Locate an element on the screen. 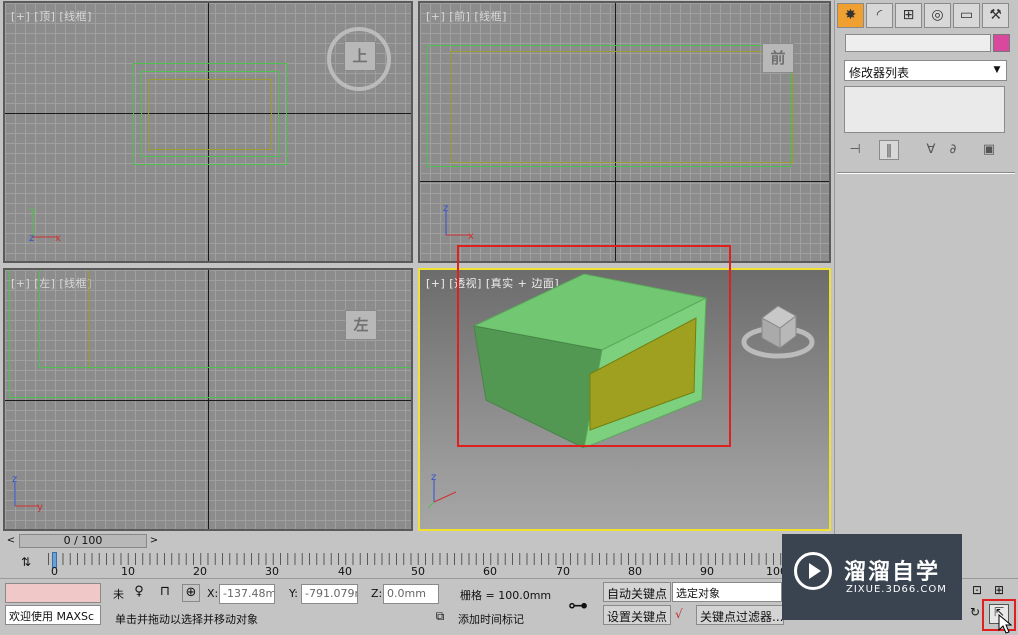 This screenshot has width=1018, height=635. viewcube-perspective is located at coordinates (780, 335).